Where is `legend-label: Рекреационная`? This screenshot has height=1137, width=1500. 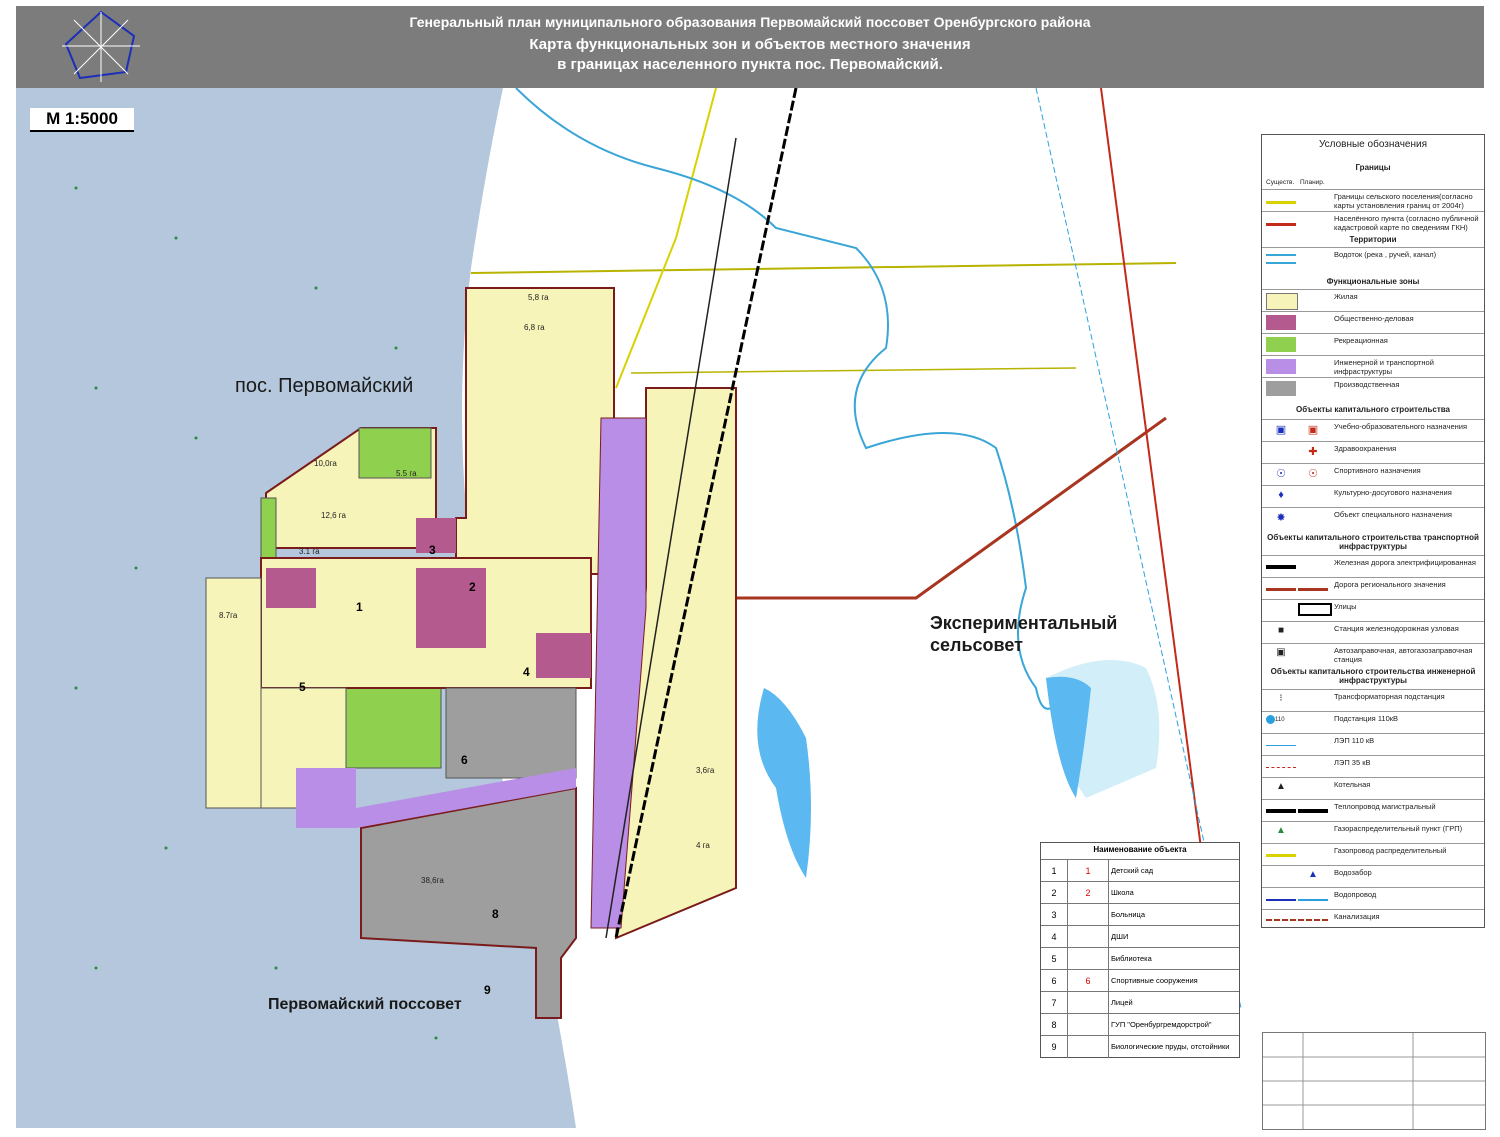
legend-label: Рекреационная is located at coordinates (1361, 340).